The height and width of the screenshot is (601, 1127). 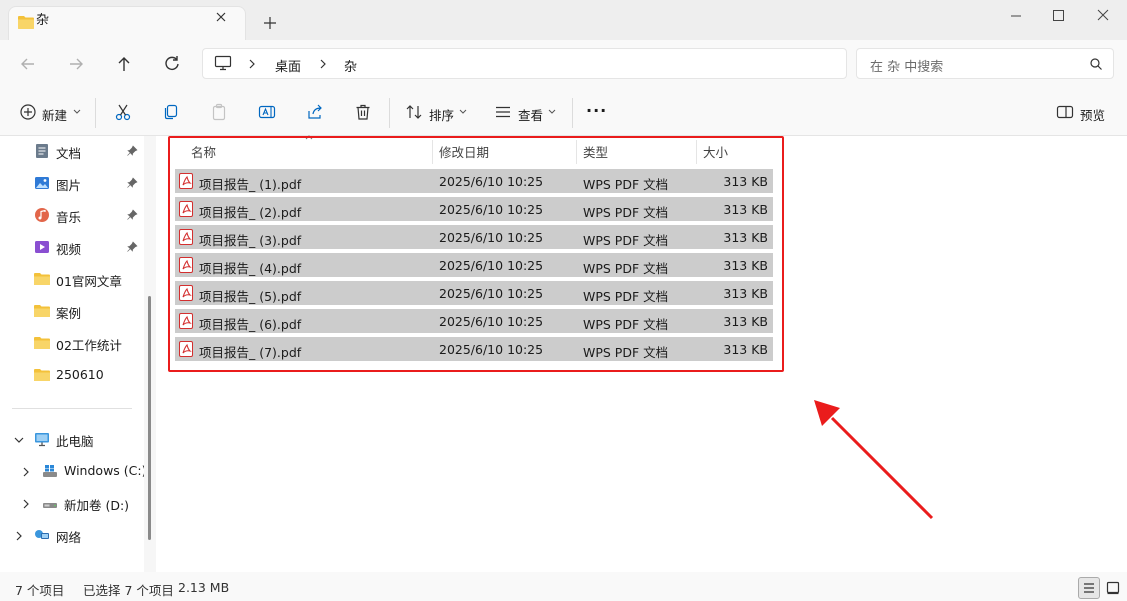 What do you see at coordinates (530, 114) in the screenshot?
I see `view-button: 查看` at bounding box center [530, 114].